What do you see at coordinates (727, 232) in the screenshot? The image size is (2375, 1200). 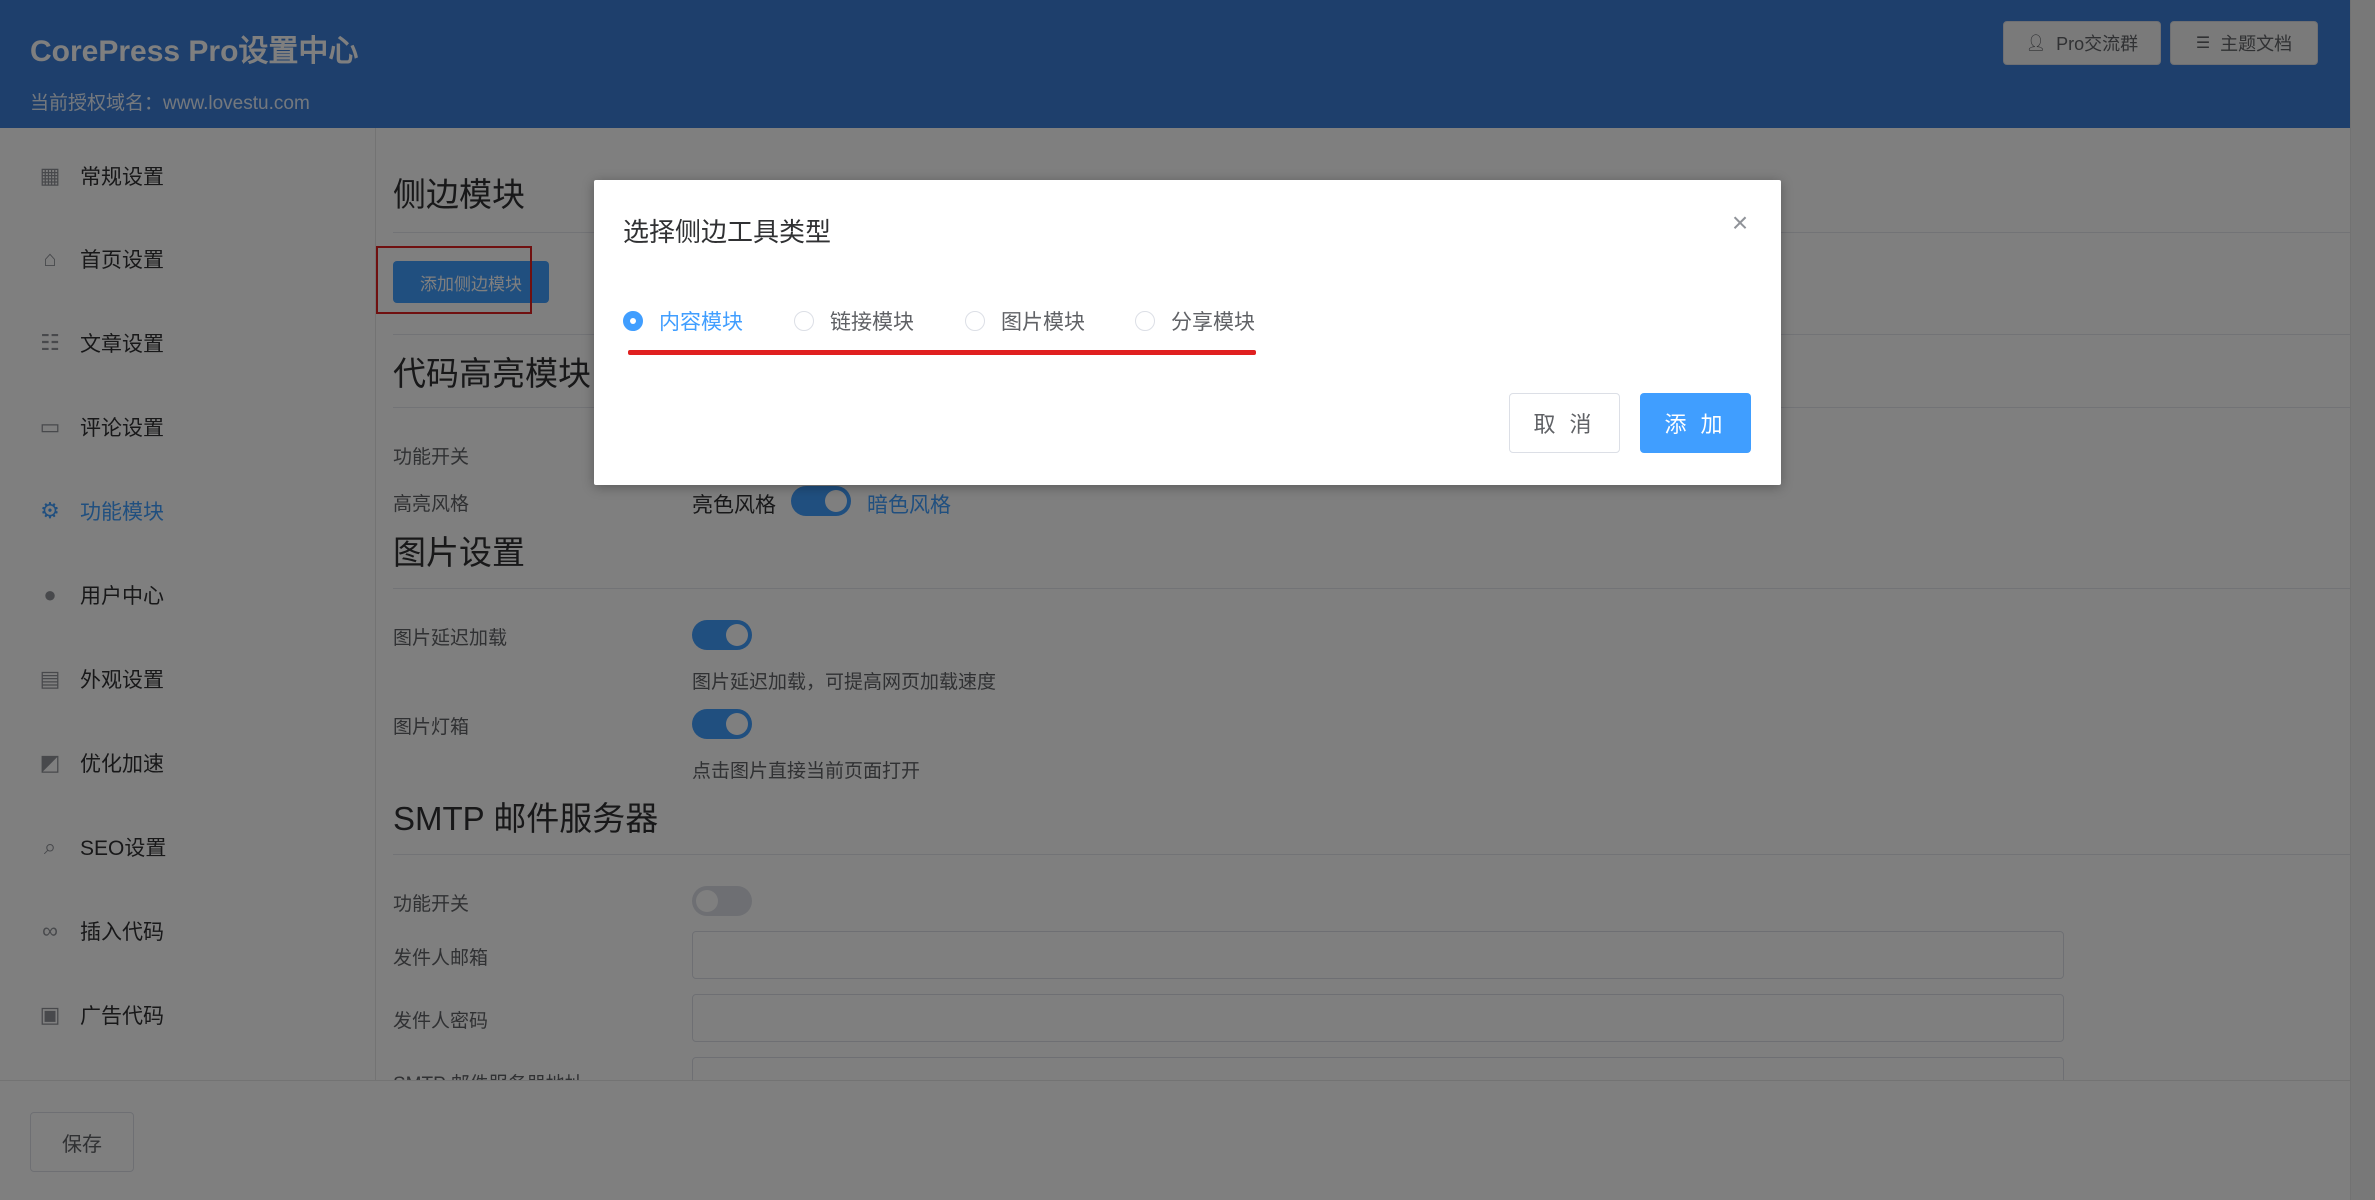 I see `dialog-title: 选择侧边工具类型` at bounding box center [727, 232].